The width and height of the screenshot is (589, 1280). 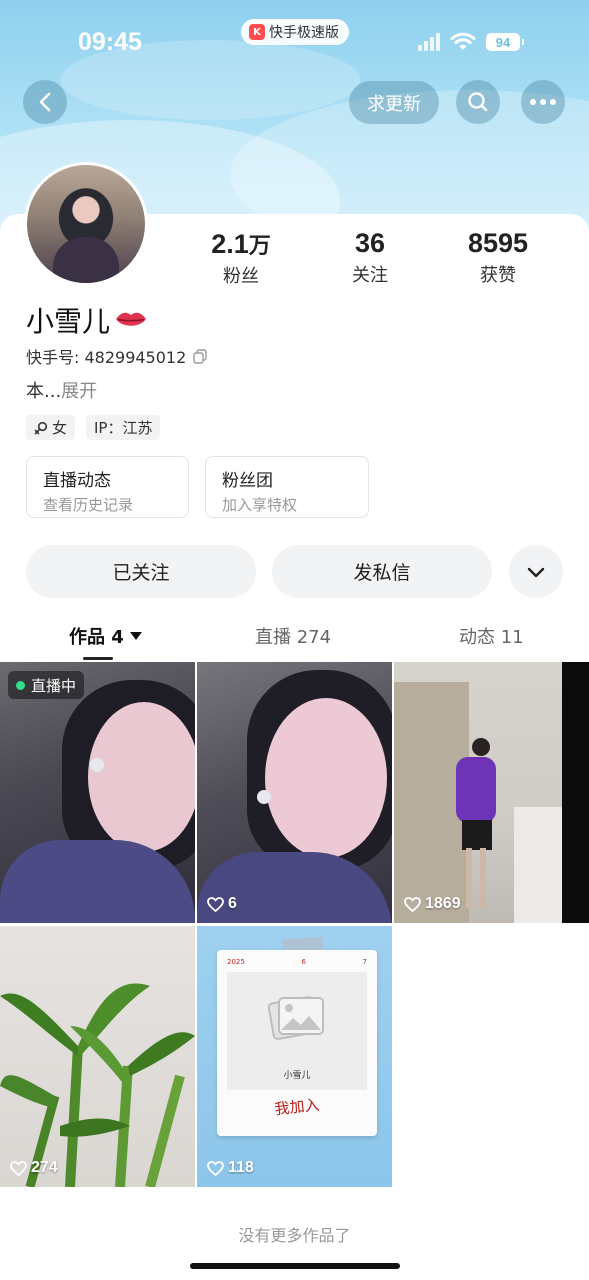 What do you see at coordinates (232, 903) in the screenshot?
I see `post-likes-count: 6` at bounding box center [232, 903].